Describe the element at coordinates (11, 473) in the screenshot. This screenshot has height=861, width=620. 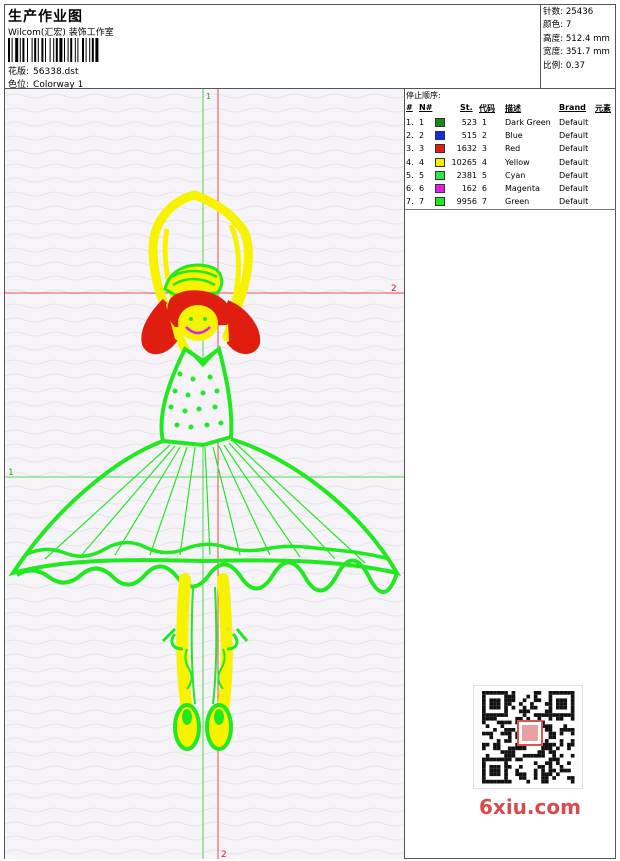
I see `guide-label-h1: 1` at that location.